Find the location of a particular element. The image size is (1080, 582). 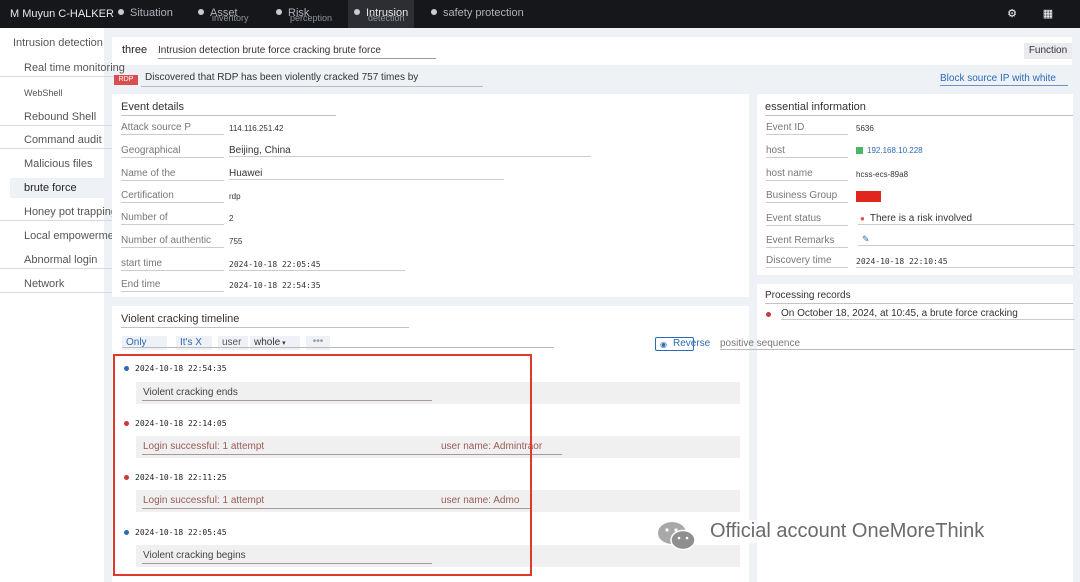

label-event-status: Event status is located at coordinates (807, 219).